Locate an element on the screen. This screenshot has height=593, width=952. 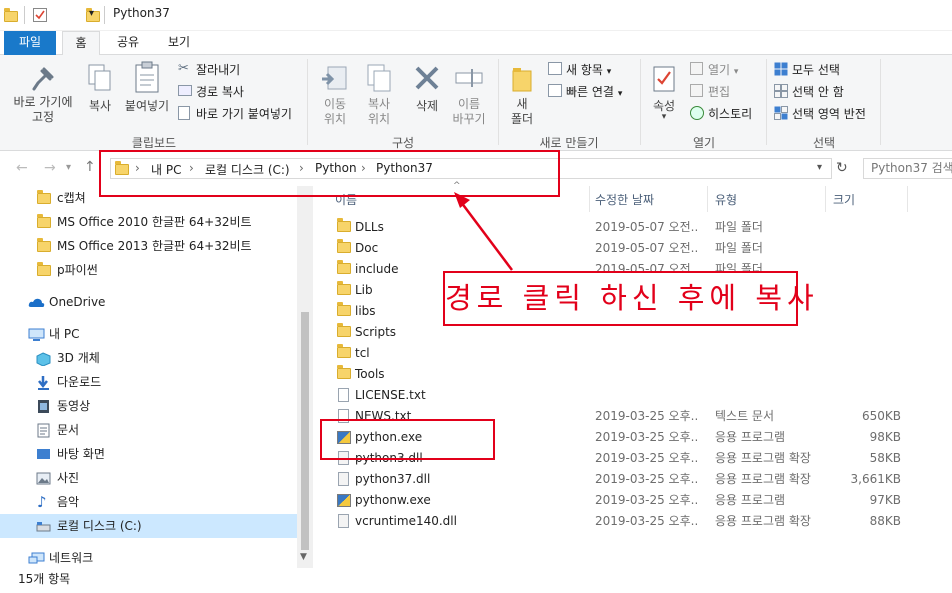
table-row: Doc 2019-05-07 오전... 파일 폴더 is located at coordinates (632, 248).